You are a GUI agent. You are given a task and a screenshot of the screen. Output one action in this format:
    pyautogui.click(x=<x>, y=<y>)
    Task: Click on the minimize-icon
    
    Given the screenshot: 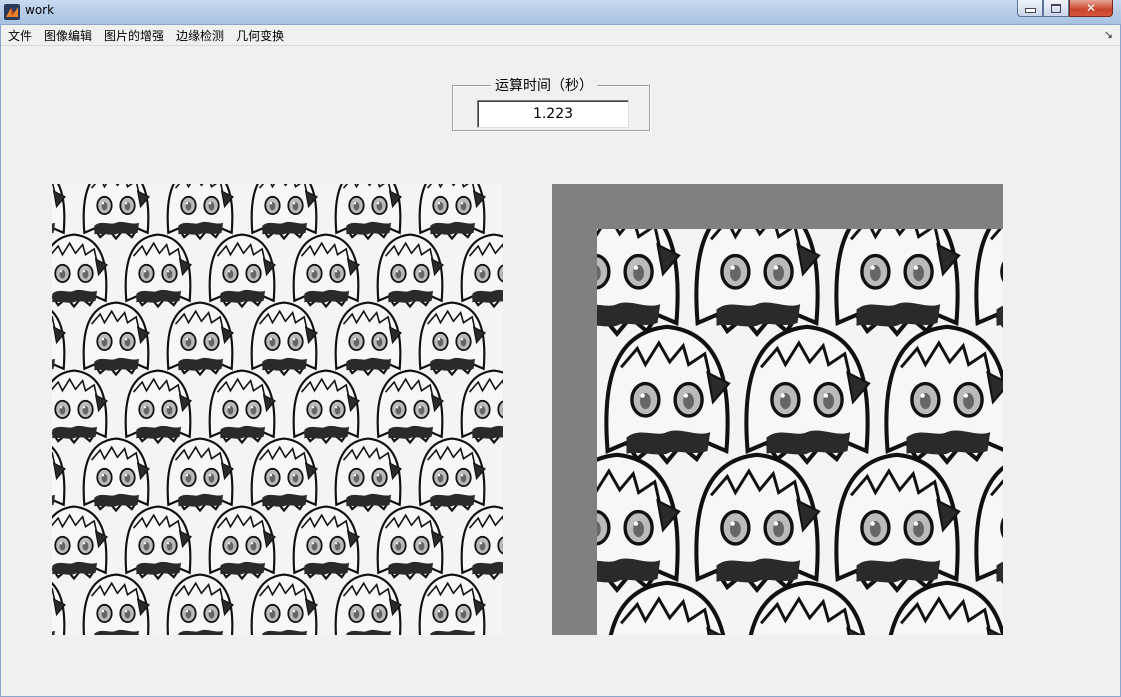 What is the action you would take?
    pyautogui.click(x=1030, y=10)
    